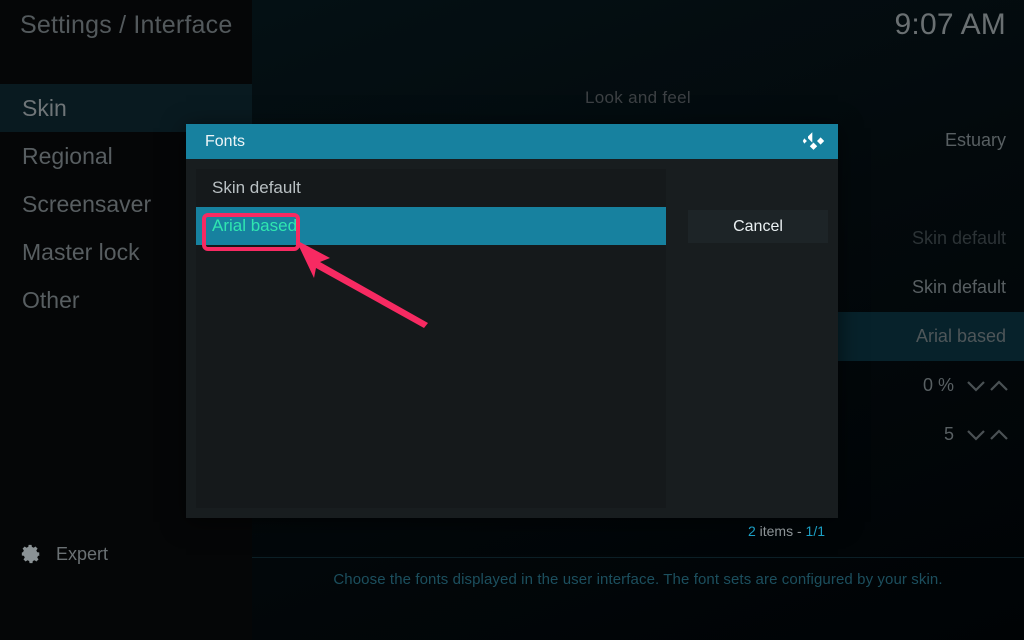  What do you see at coordinates (780, 531) in the screenshot?
I see `item-count-label: items -` at bounding box center [780, 531].